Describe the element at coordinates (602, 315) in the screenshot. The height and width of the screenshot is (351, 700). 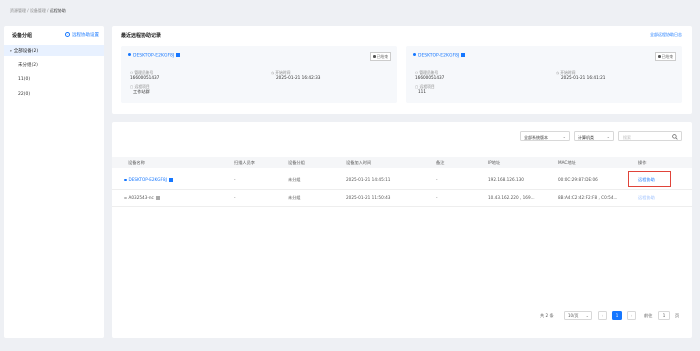
I see `prev-page-button: ‹` at that location.